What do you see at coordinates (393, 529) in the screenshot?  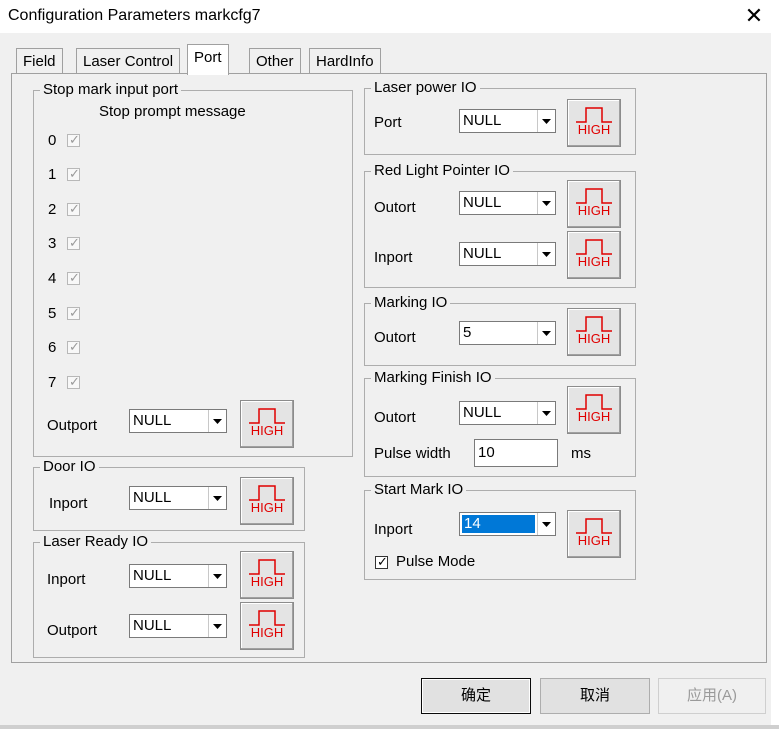 I see `start-mark-inport-label: Inport` at bounding box center [393, 529].